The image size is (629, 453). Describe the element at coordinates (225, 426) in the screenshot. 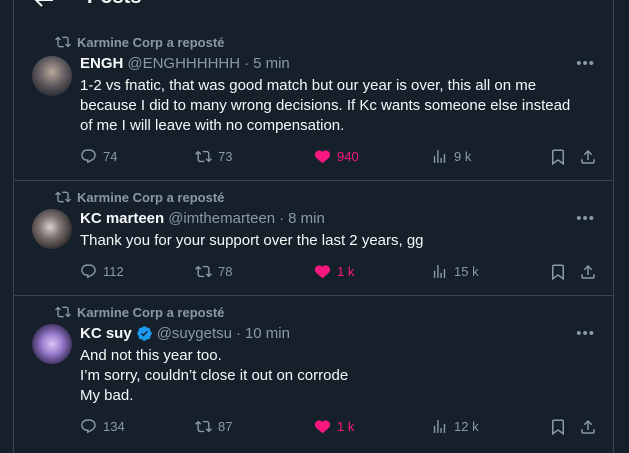

I see `repost-count: 87` at that location.